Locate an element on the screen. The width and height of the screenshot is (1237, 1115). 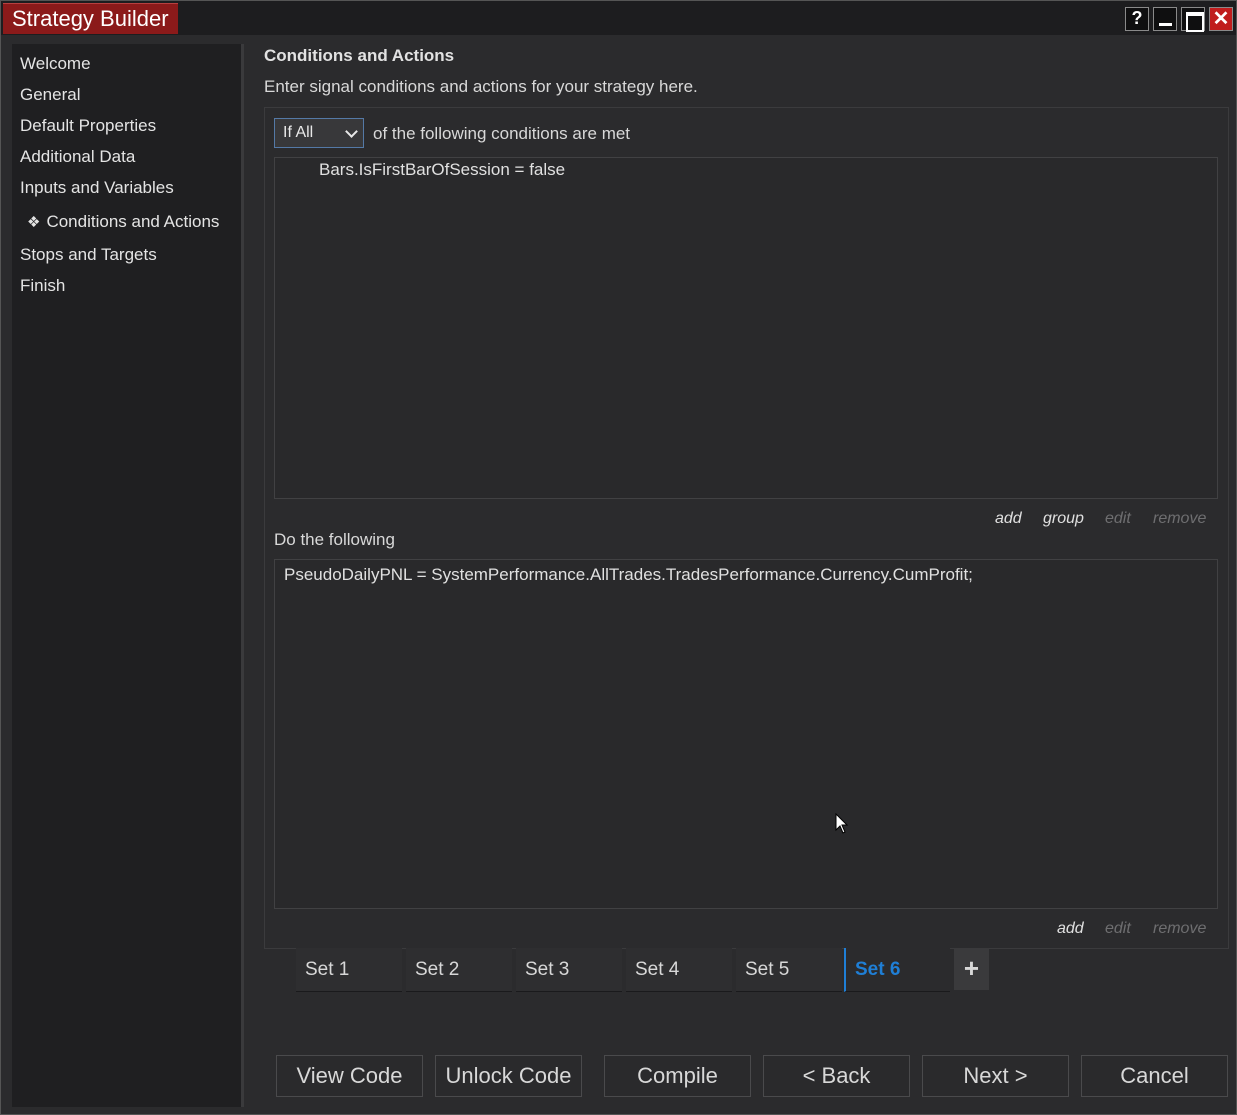
group-condition-link: group is located at coordinates (1063, 519).